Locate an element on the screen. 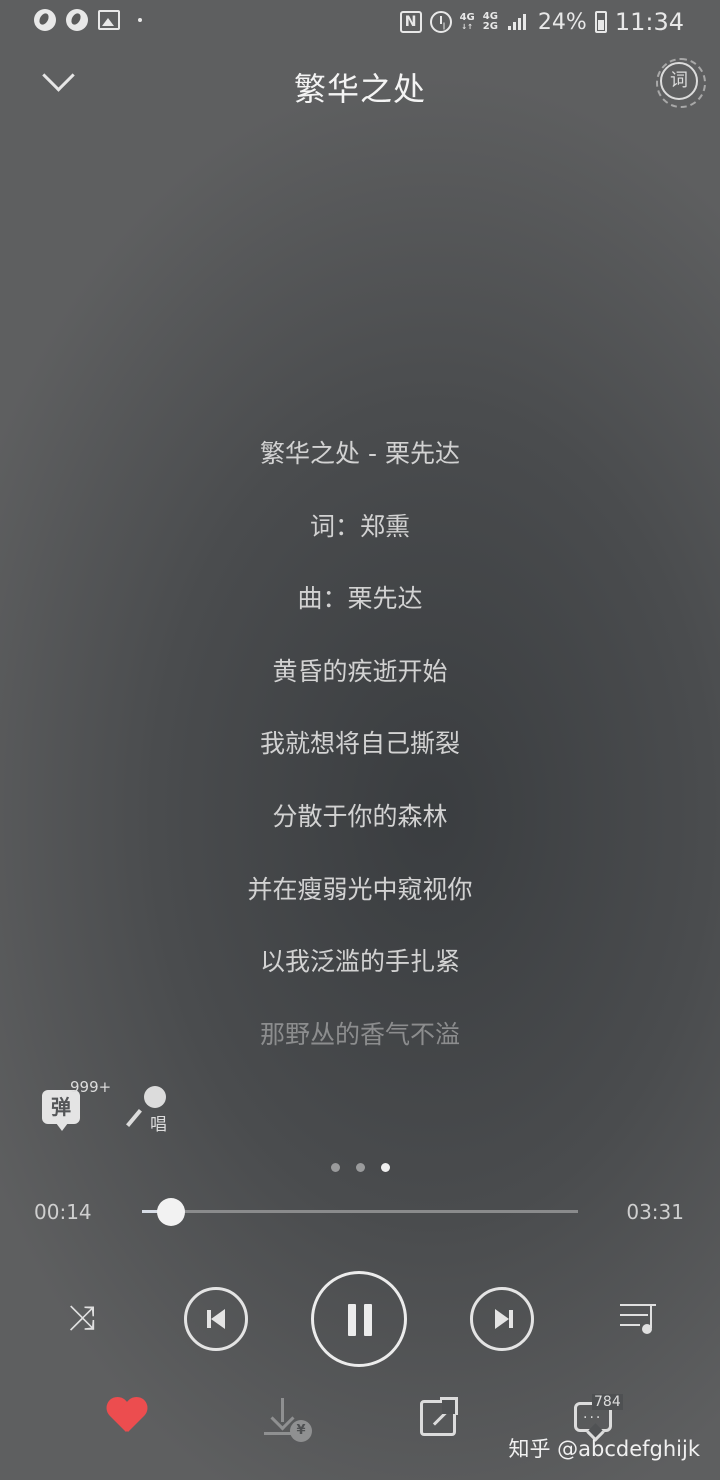 The width and height of the screenshot is (720, 1480). lyric-line: 黄昏的疾逝开始 is located at coordinates (360, 671).